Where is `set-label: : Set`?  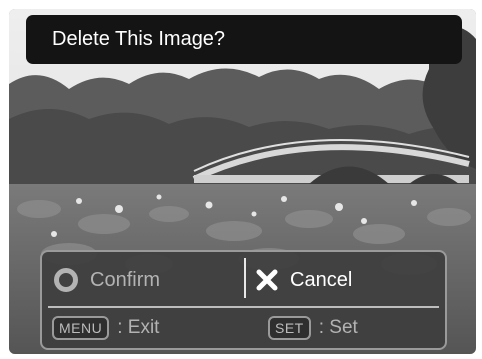
set-label: : Set is located at coordinates (338, 327).